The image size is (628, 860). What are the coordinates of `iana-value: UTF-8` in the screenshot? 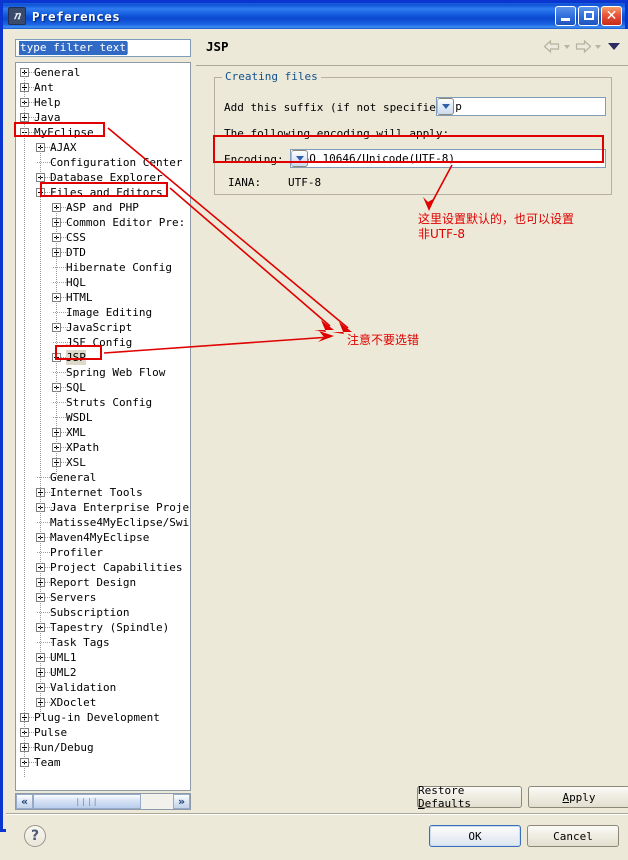 It's located at (305, 182).